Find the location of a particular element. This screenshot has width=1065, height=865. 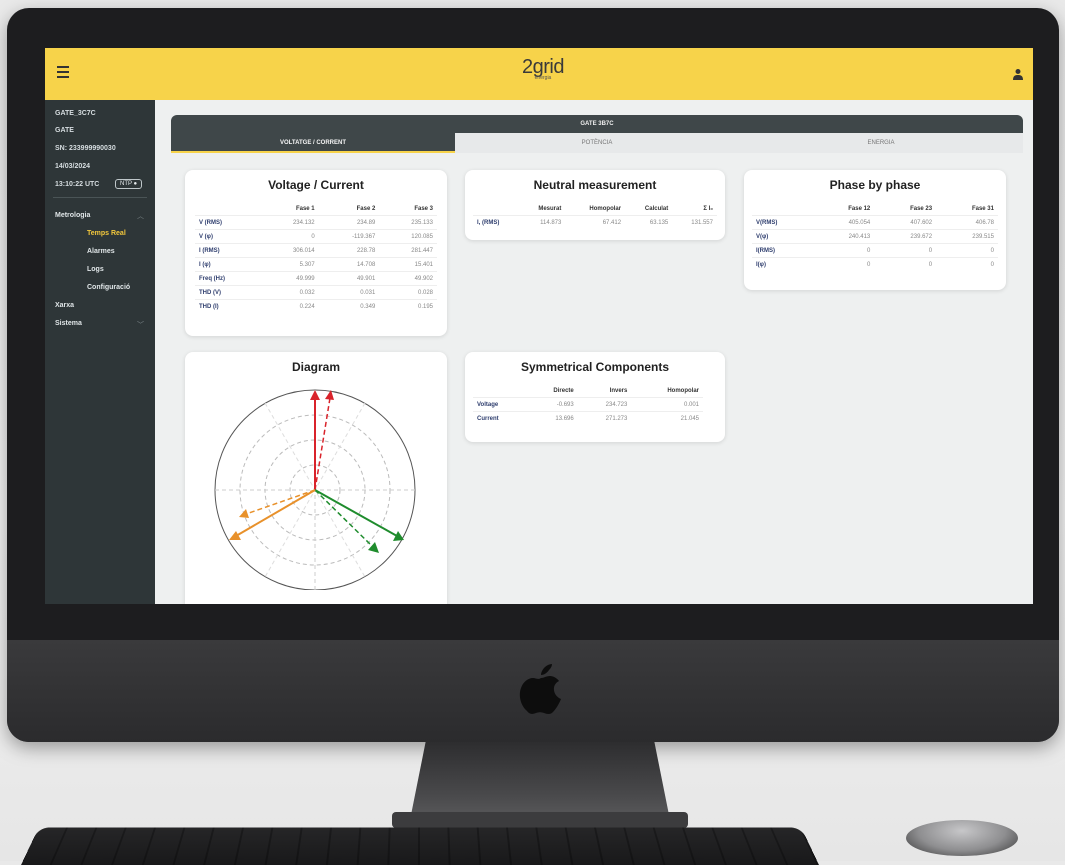

table-row: Freq (Hz) 49.999 49.901 49.902 is located at coordinates (316, 278).